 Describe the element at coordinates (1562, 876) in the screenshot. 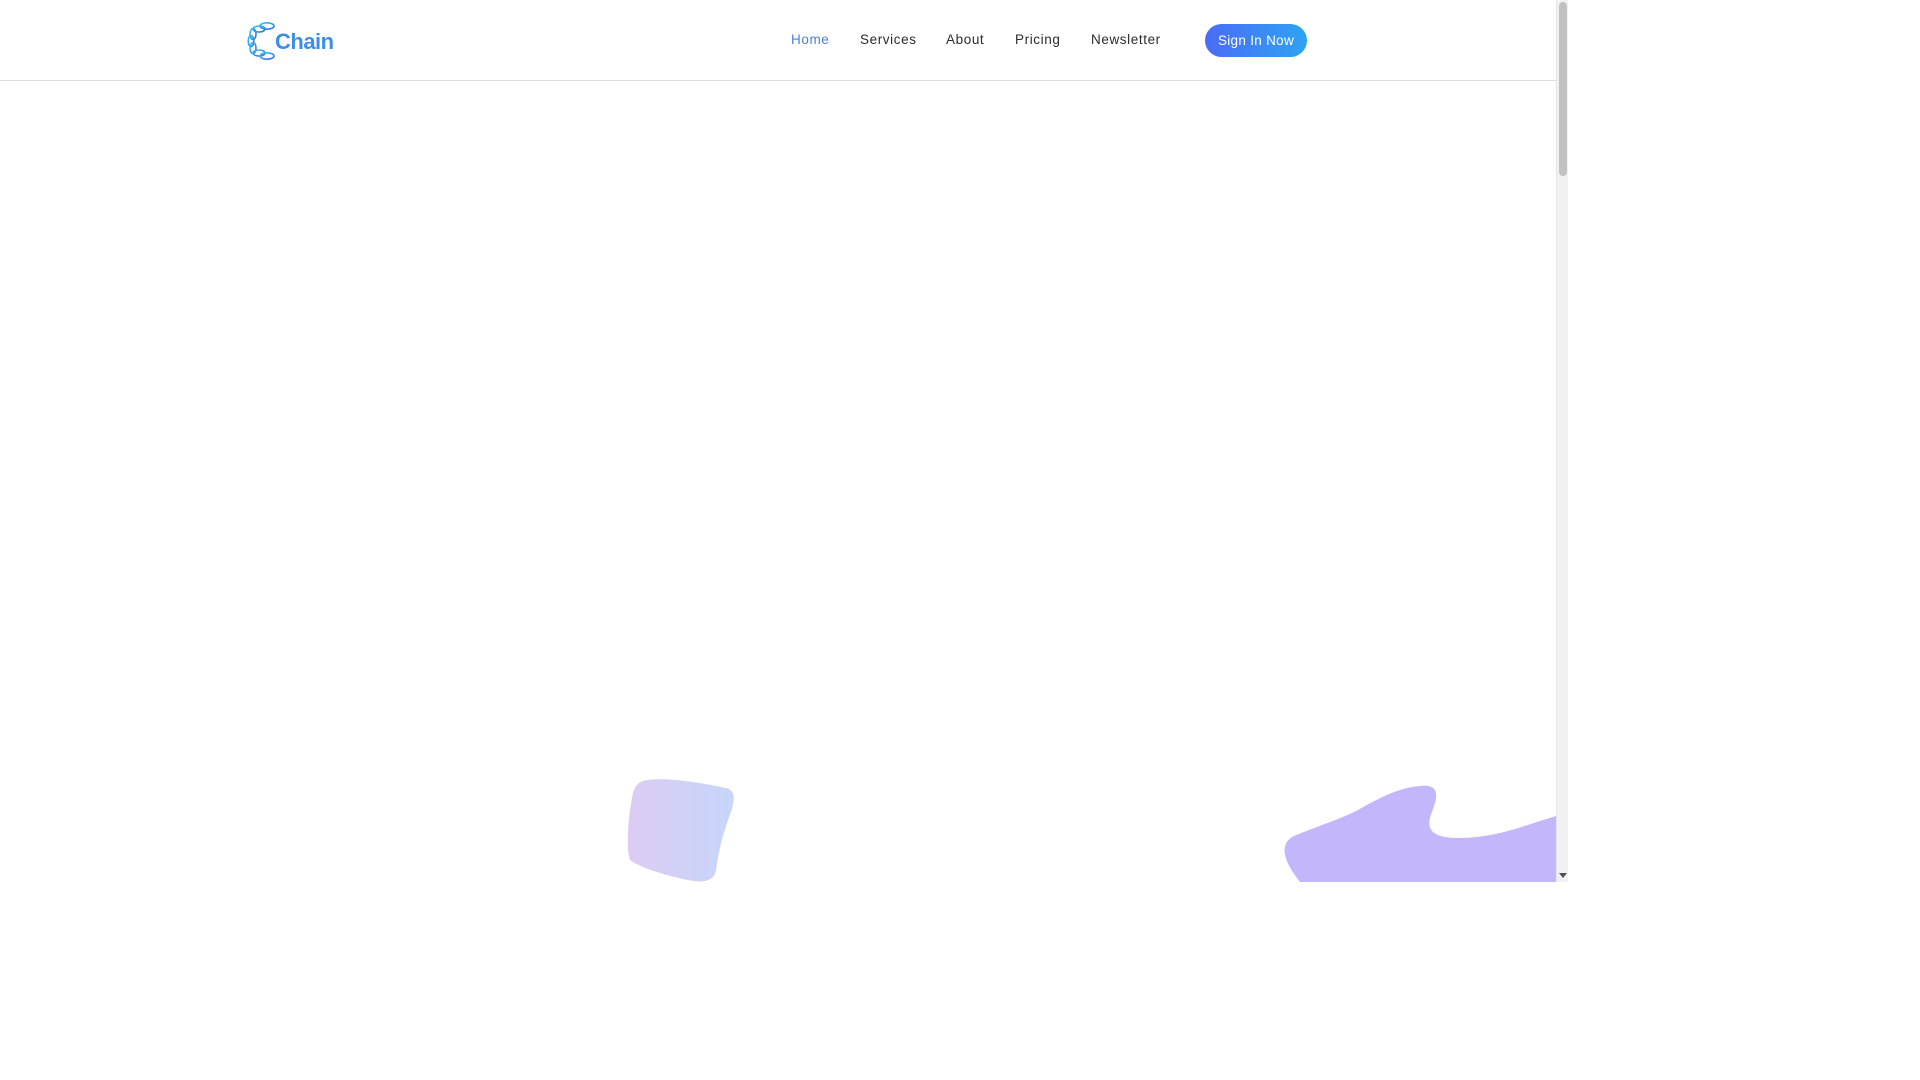

I see `scroll-down-arrow-icon` at that location.